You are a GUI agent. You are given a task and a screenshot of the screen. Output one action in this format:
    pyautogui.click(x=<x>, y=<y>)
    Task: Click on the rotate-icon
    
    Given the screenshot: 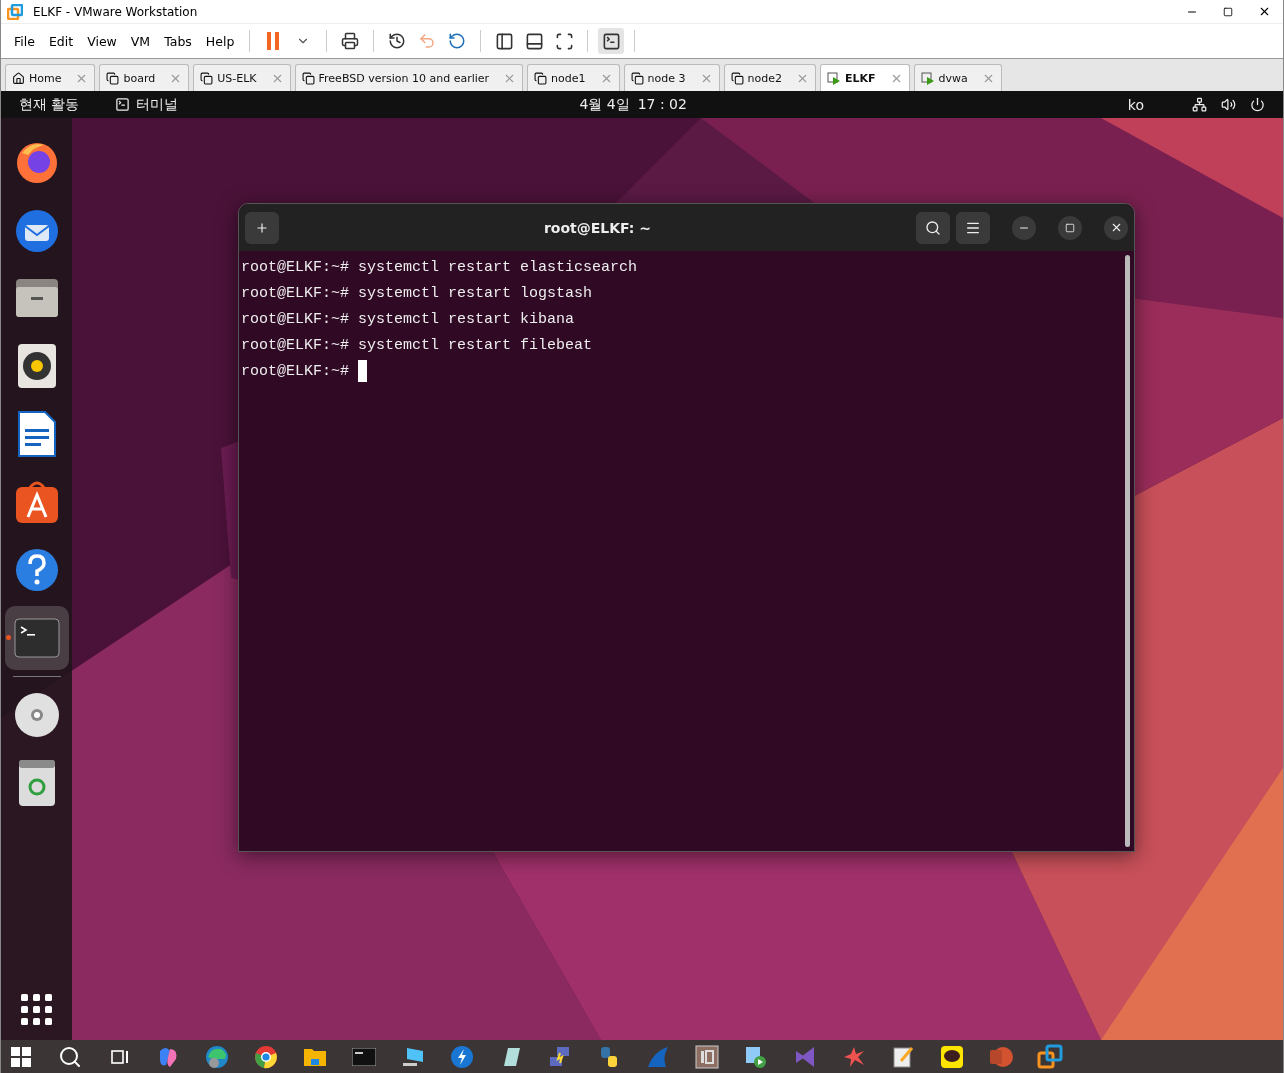 What is the action you would take?
    pyautogui.click(x=457, y=41)
    